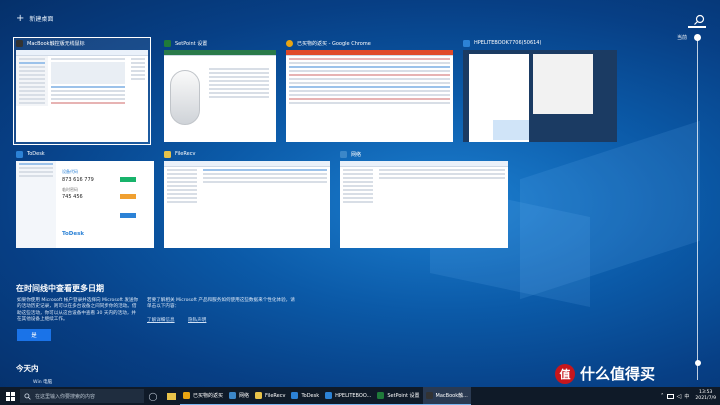 This screenshot has width=720, height=405. I want to click on windows-icon, so click(10, 396).